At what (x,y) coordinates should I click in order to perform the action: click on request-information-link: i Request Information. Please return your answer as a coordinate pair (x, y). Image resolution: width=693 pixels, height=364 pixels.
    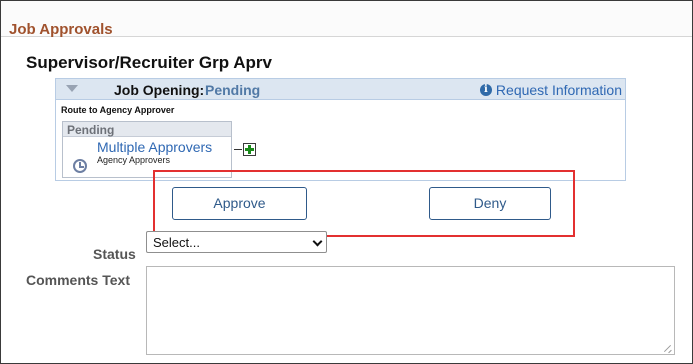
    Looking at the image, I should click on (550, 90).